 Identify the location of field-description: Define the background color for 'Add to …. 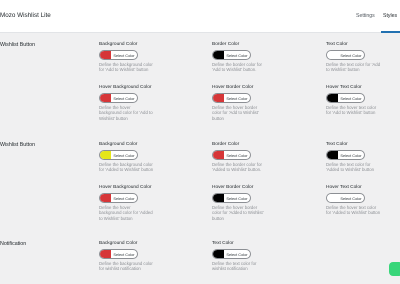
(126, 67).